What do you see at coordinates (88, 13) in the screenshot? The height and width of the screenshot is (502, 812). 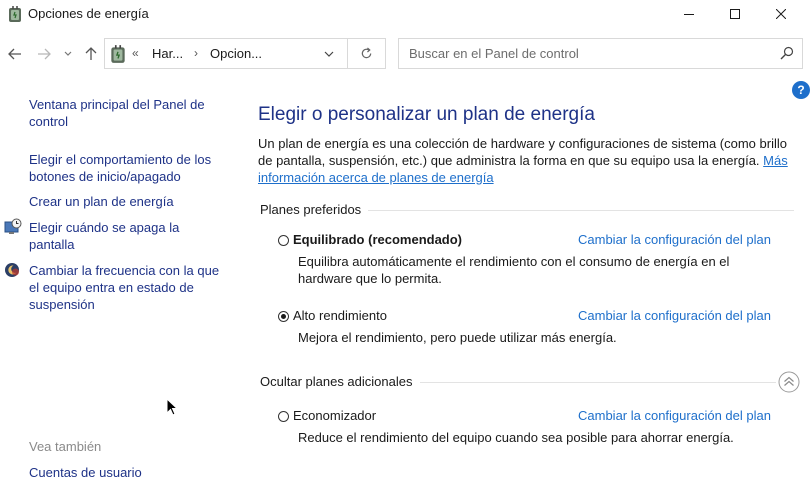 I see `window-title: Opciones de energía` at bounding box center [88, 13].